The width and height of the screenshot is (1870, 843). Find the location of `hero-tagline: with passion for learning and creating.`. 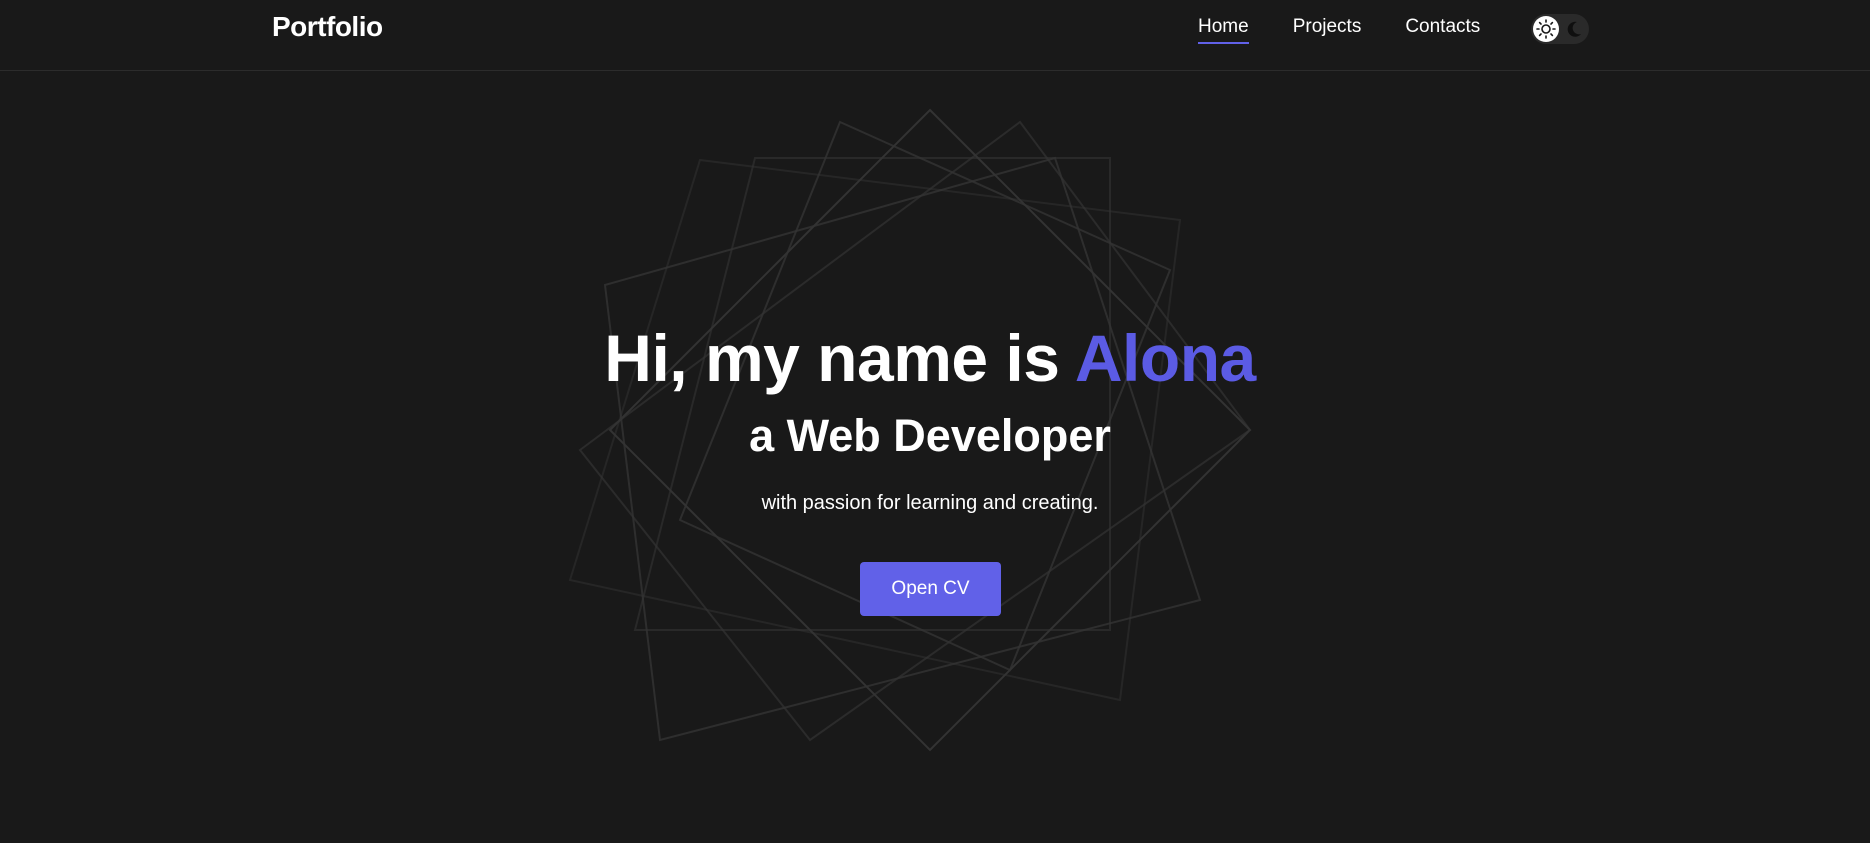

hero-tagline: with passion for learning and creating. is located at coordinates (930, 503).